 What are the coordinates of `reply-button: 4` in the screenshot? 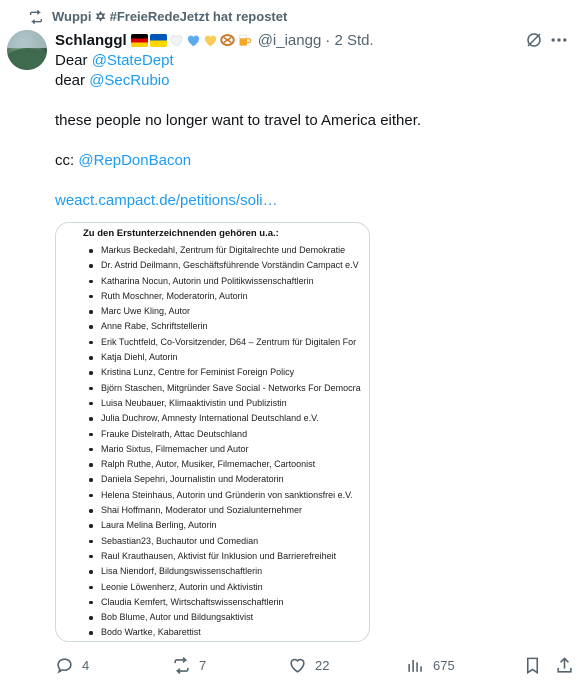 It's located at (72, 665).